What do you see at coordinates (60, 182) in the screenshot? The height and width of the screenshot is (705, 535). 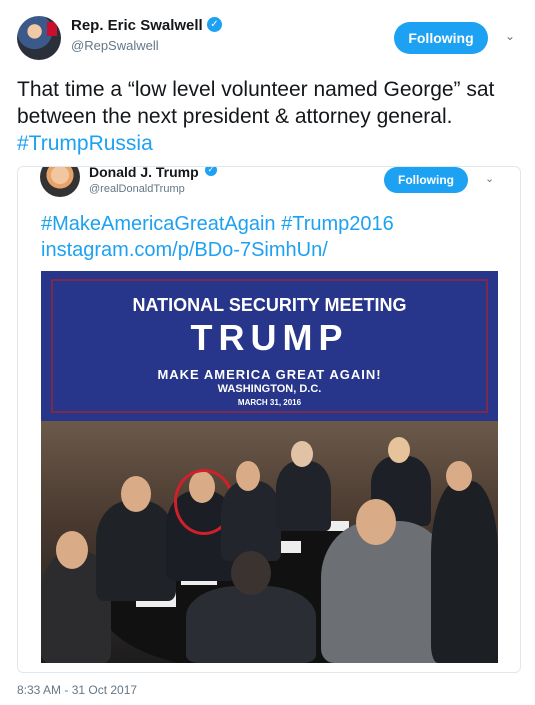 I see `embedded-avatar` at bounding box center [60, 182].